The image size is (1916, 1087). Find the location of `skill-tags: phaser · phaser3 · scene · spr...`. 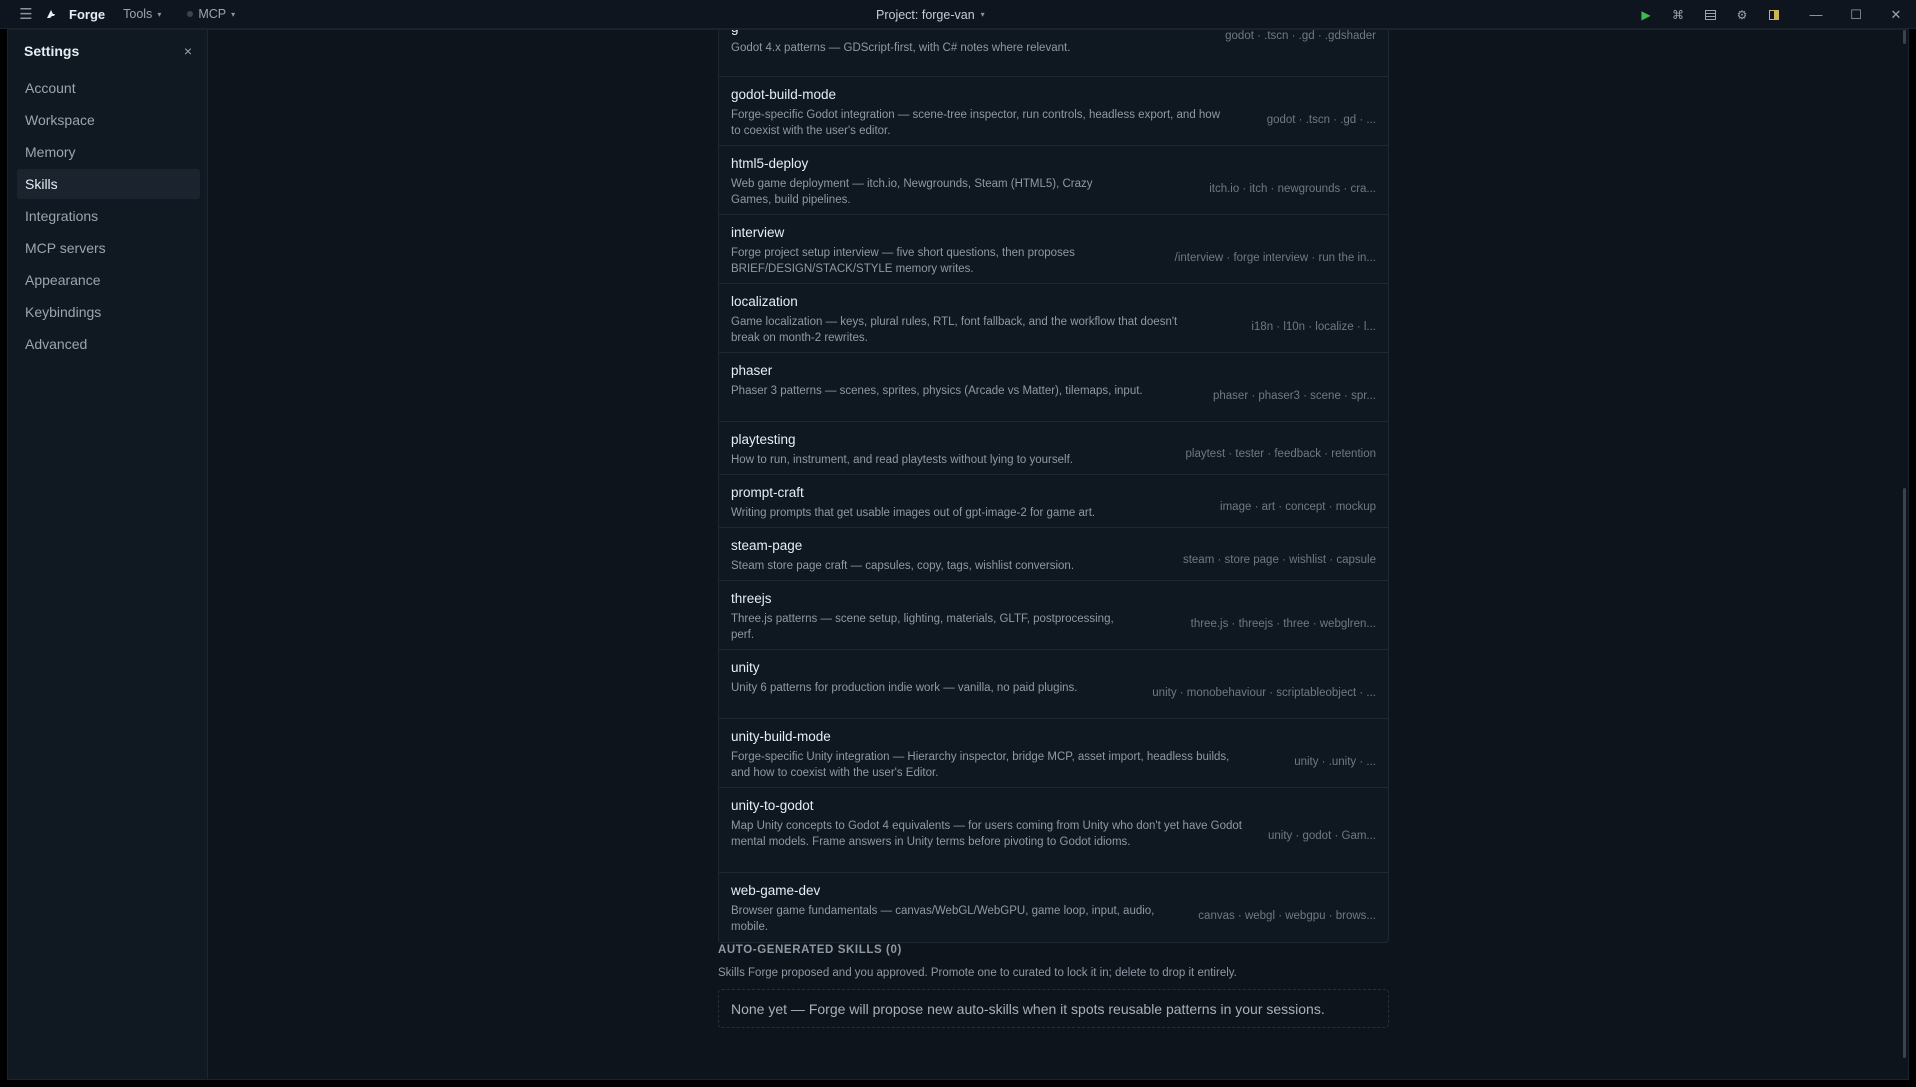

skill-tags: phaser · phaser3 · scene · spr... is located at coordinates (1294, 396).